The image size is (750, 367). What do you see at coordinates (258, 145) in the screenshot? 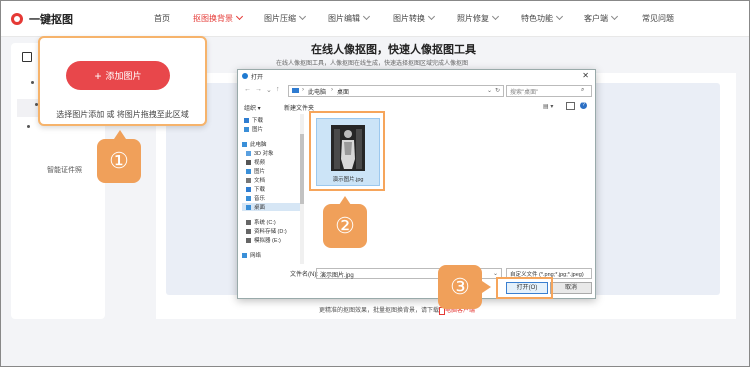
I see `nav-pane-item-label: 此电脑` at bounding box center [258, 145].